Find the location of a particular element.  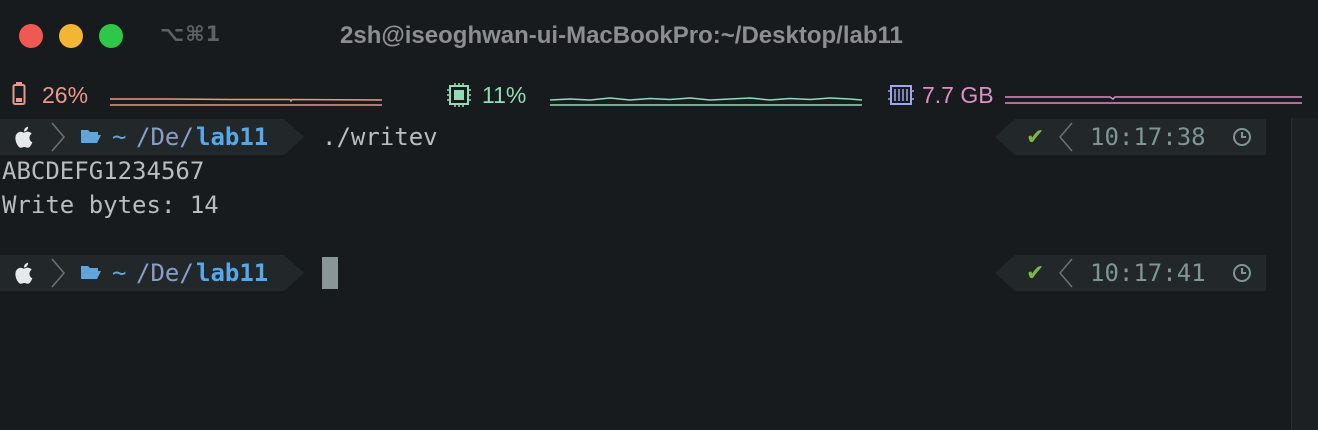

memory-usage: 7.7 GB is located at coordinates (958, 95).